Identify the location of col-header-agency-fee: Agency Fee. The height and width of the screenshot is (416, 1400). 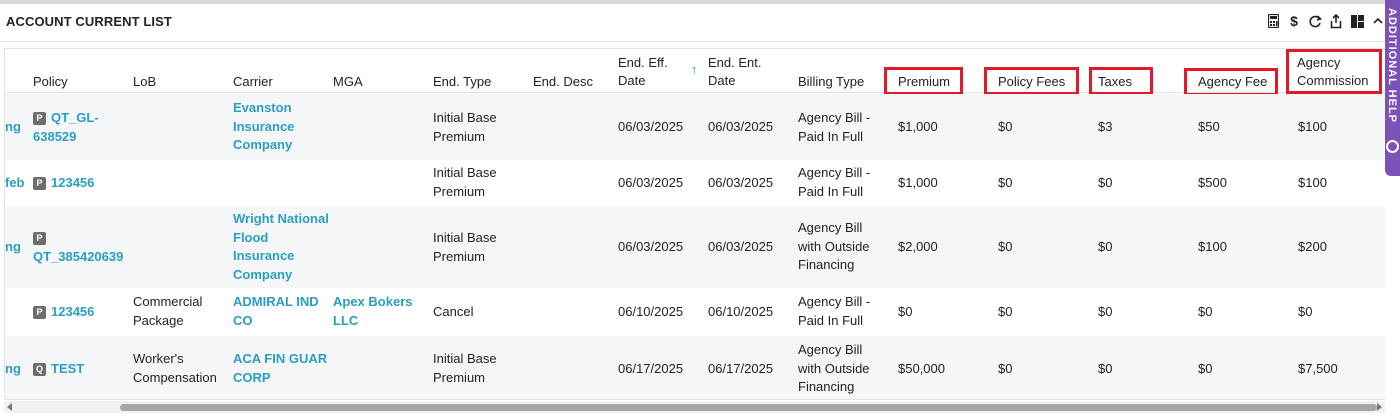
(1232, 82).